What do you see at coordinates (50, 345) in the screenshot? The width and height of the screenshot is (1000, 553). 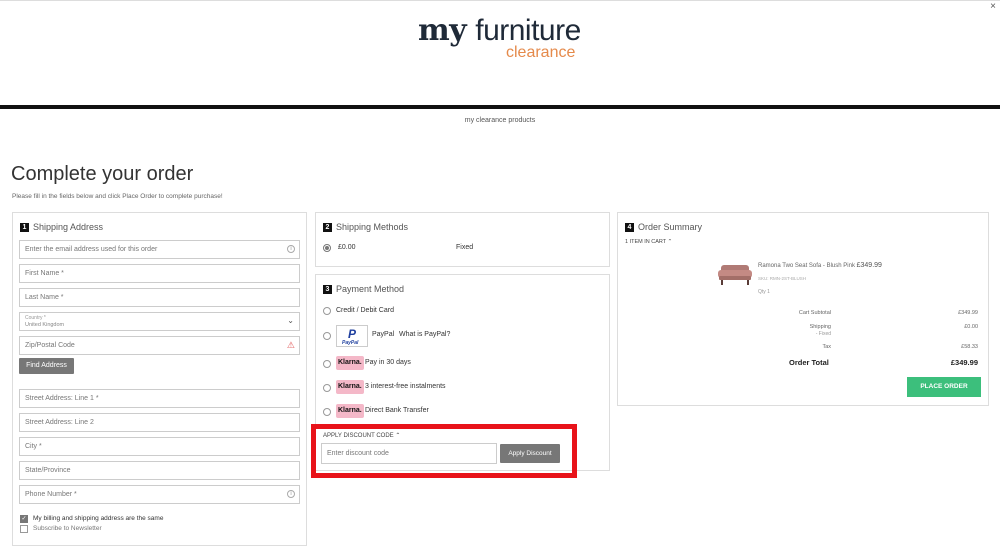 I see `zip-placeholder: Zip/Postal Code` at bounding box center [50, 345].